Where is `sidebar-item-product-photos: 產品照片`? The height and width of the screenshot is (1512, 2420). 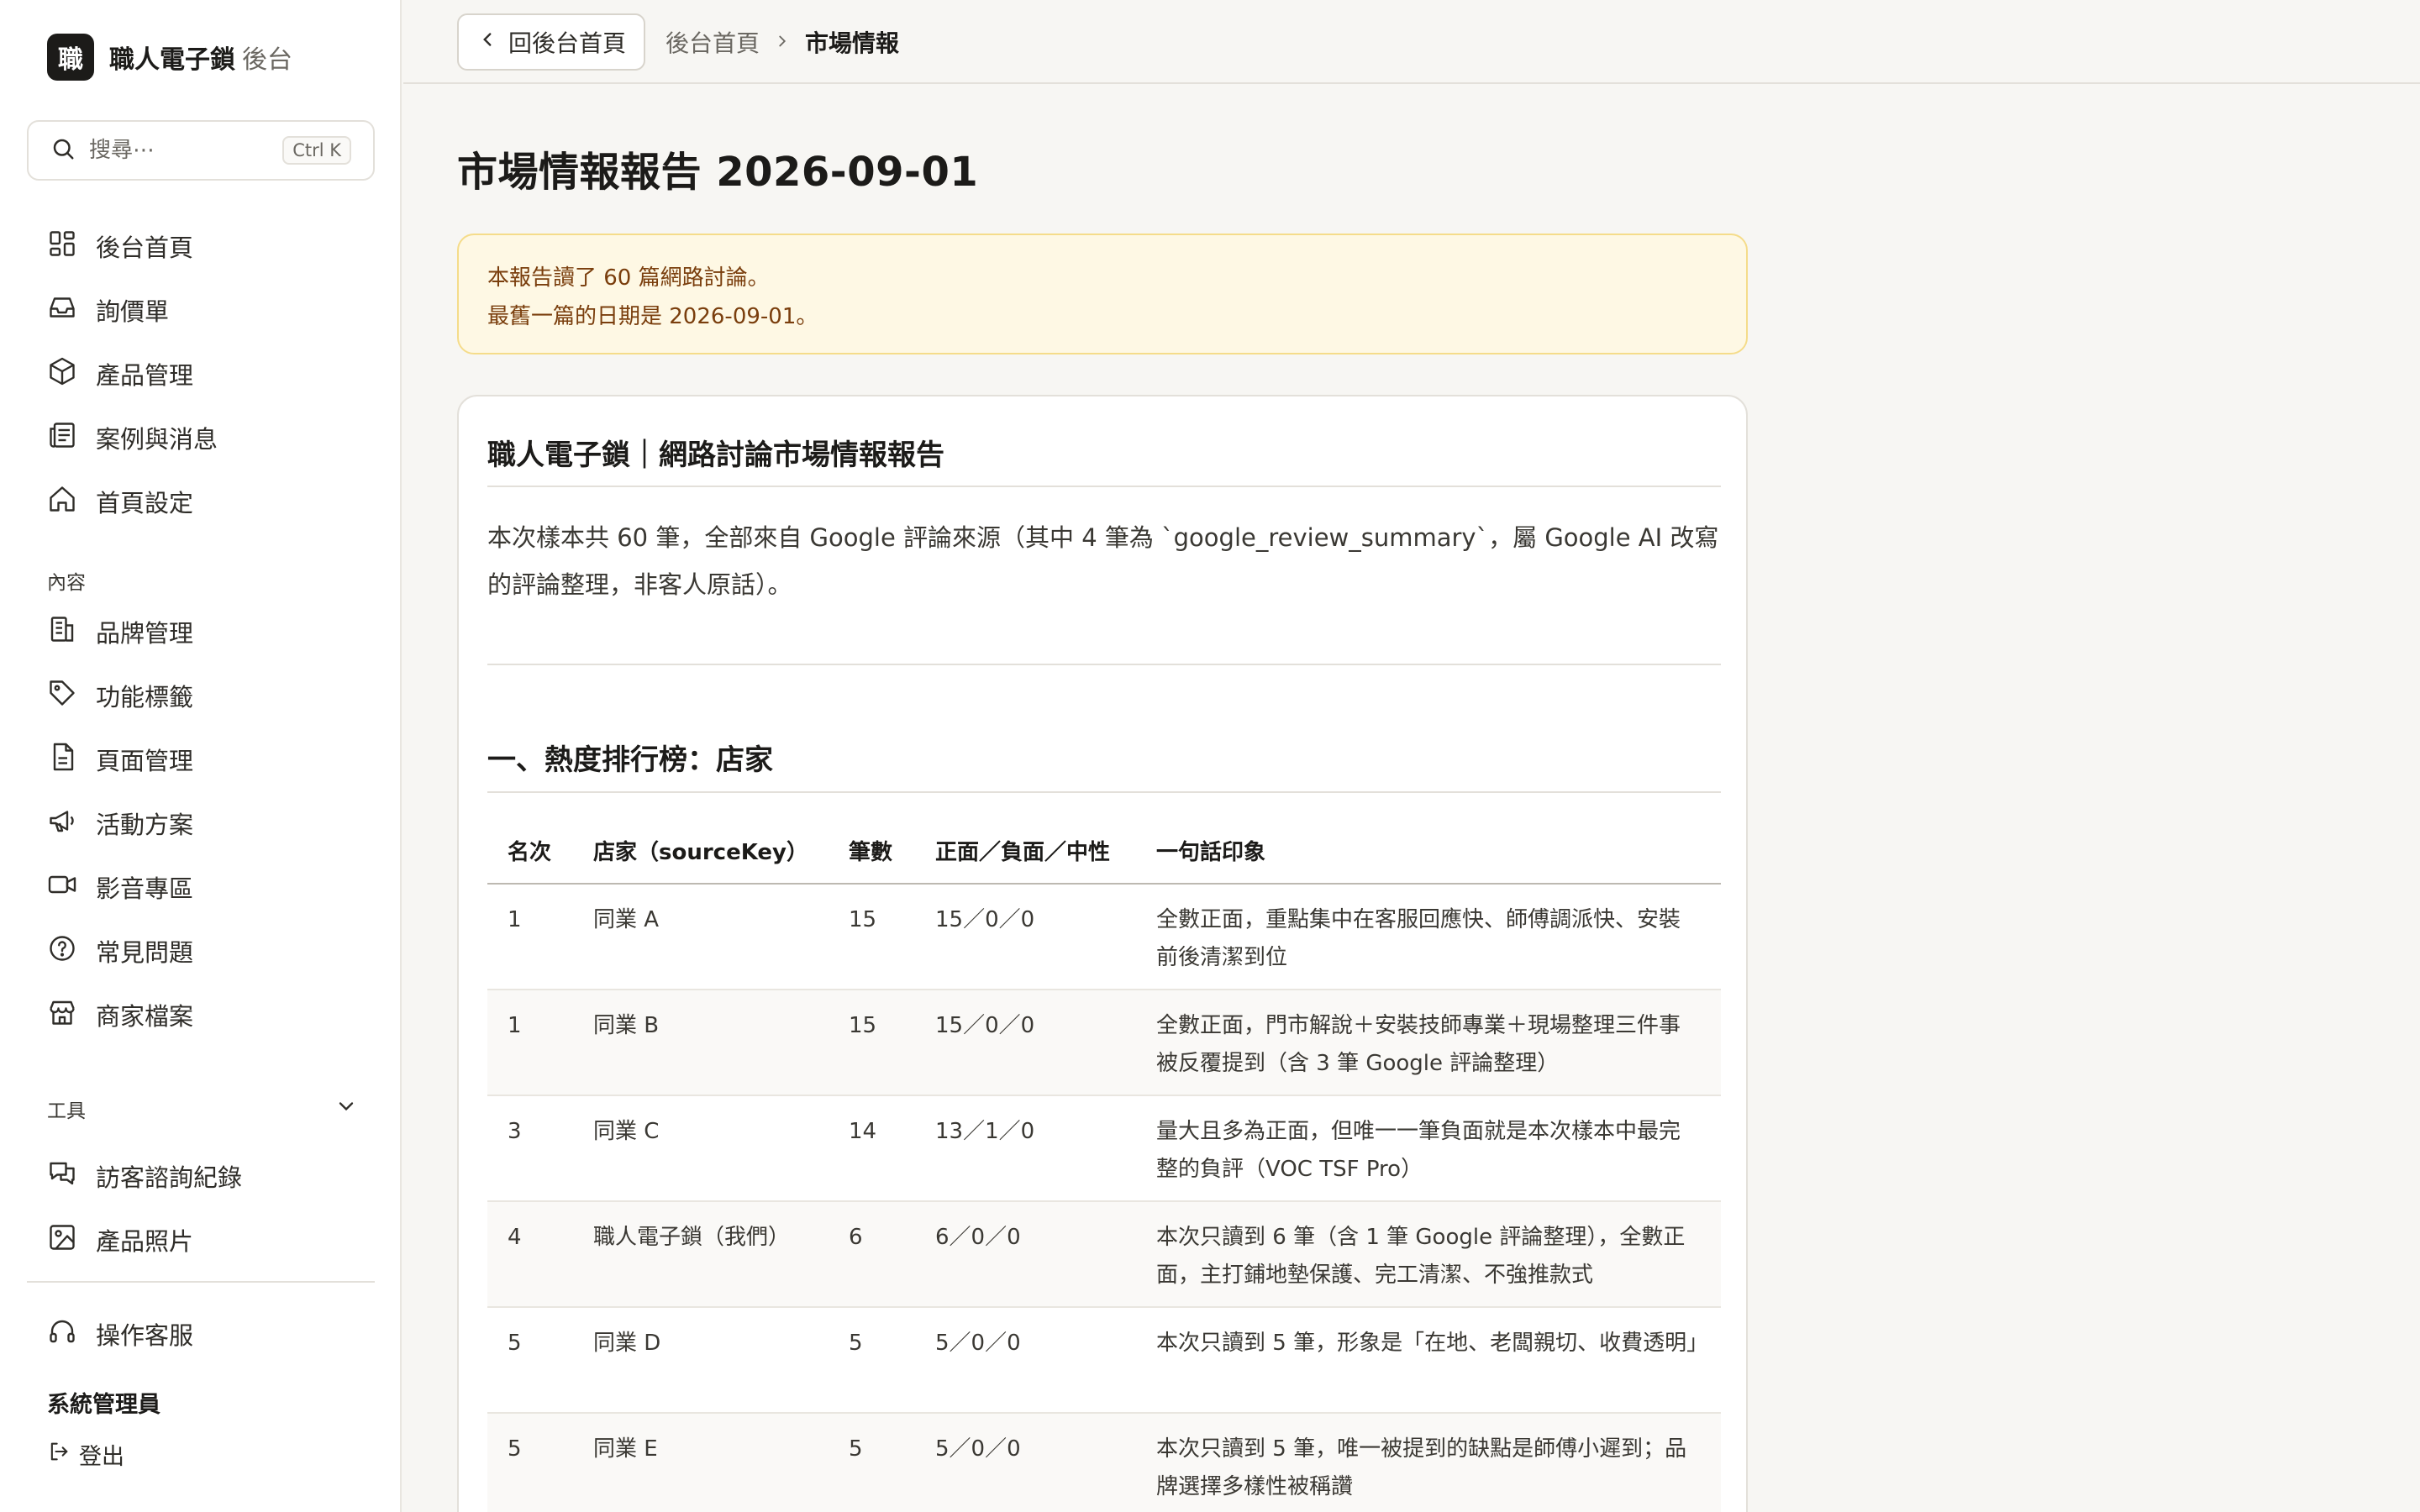 sidebar-item-product-photos: 產品照片 is located at coordinates (206, 1239).